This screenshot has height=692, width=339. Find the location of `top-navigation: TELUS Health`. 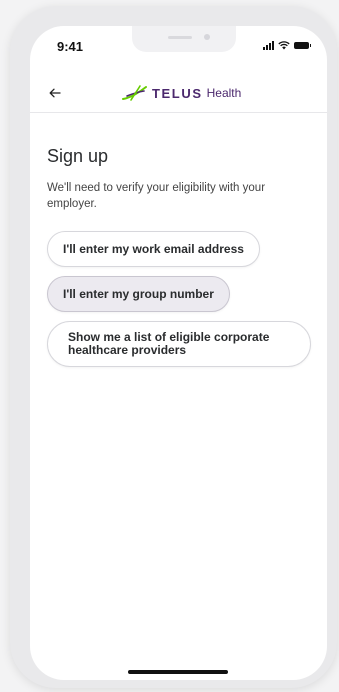

top-navigation: TELUS Health is located at coordinates (178, 93).